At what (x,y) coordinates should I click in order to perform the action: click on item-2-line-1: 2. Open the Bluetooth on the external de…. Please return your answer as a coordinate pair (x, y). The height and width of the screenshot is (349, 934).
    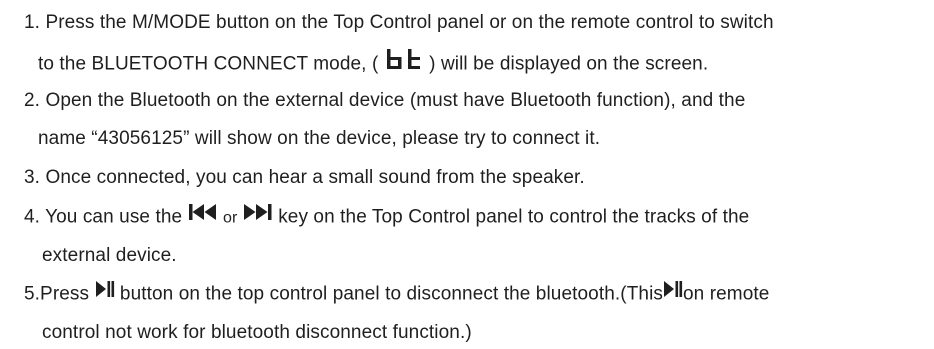
    Looking at the image, I should click on (384, 101).